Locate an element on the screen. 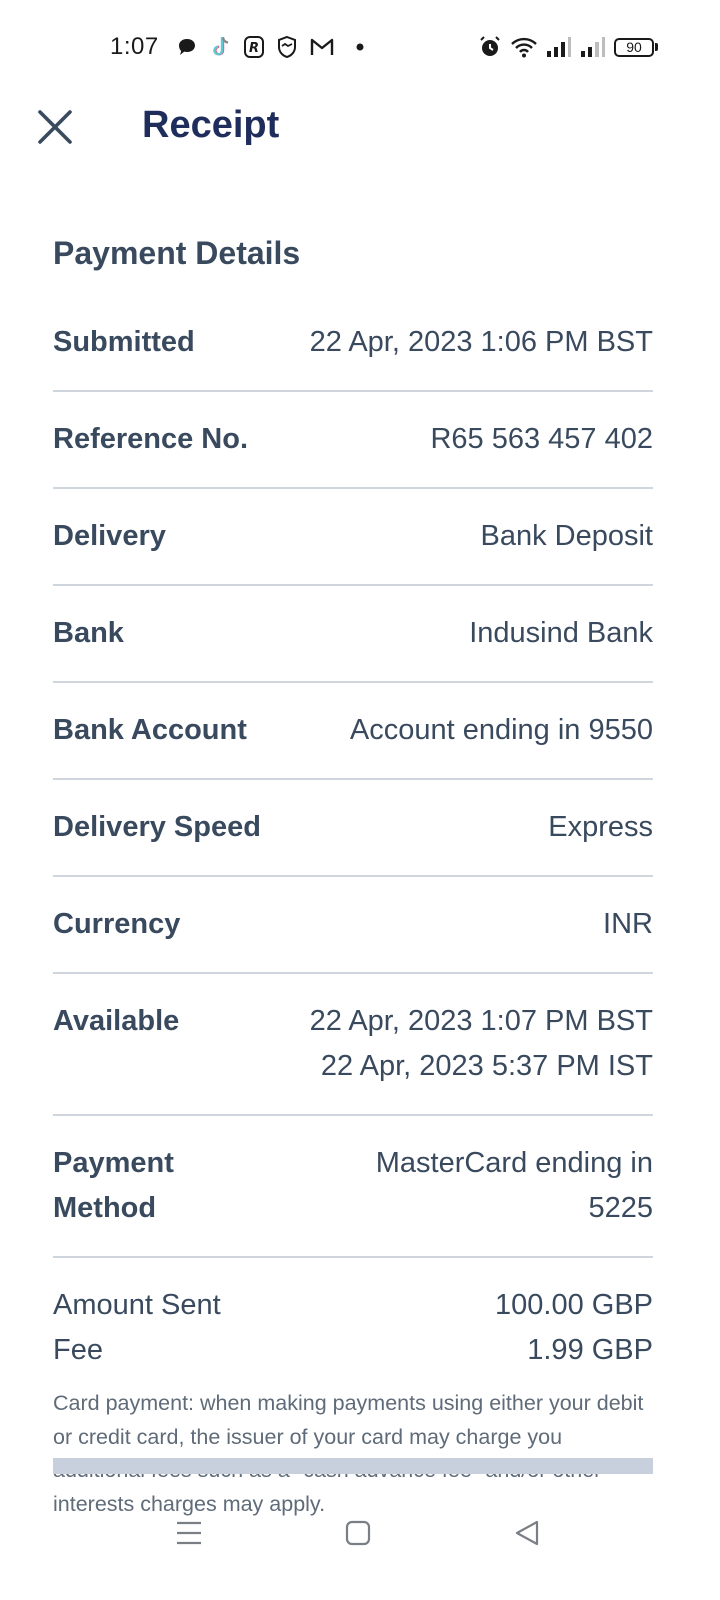 The image size is (720, 1600). detail-row-bank: Bank Indusind Bank is located at coordinates (353, 634).